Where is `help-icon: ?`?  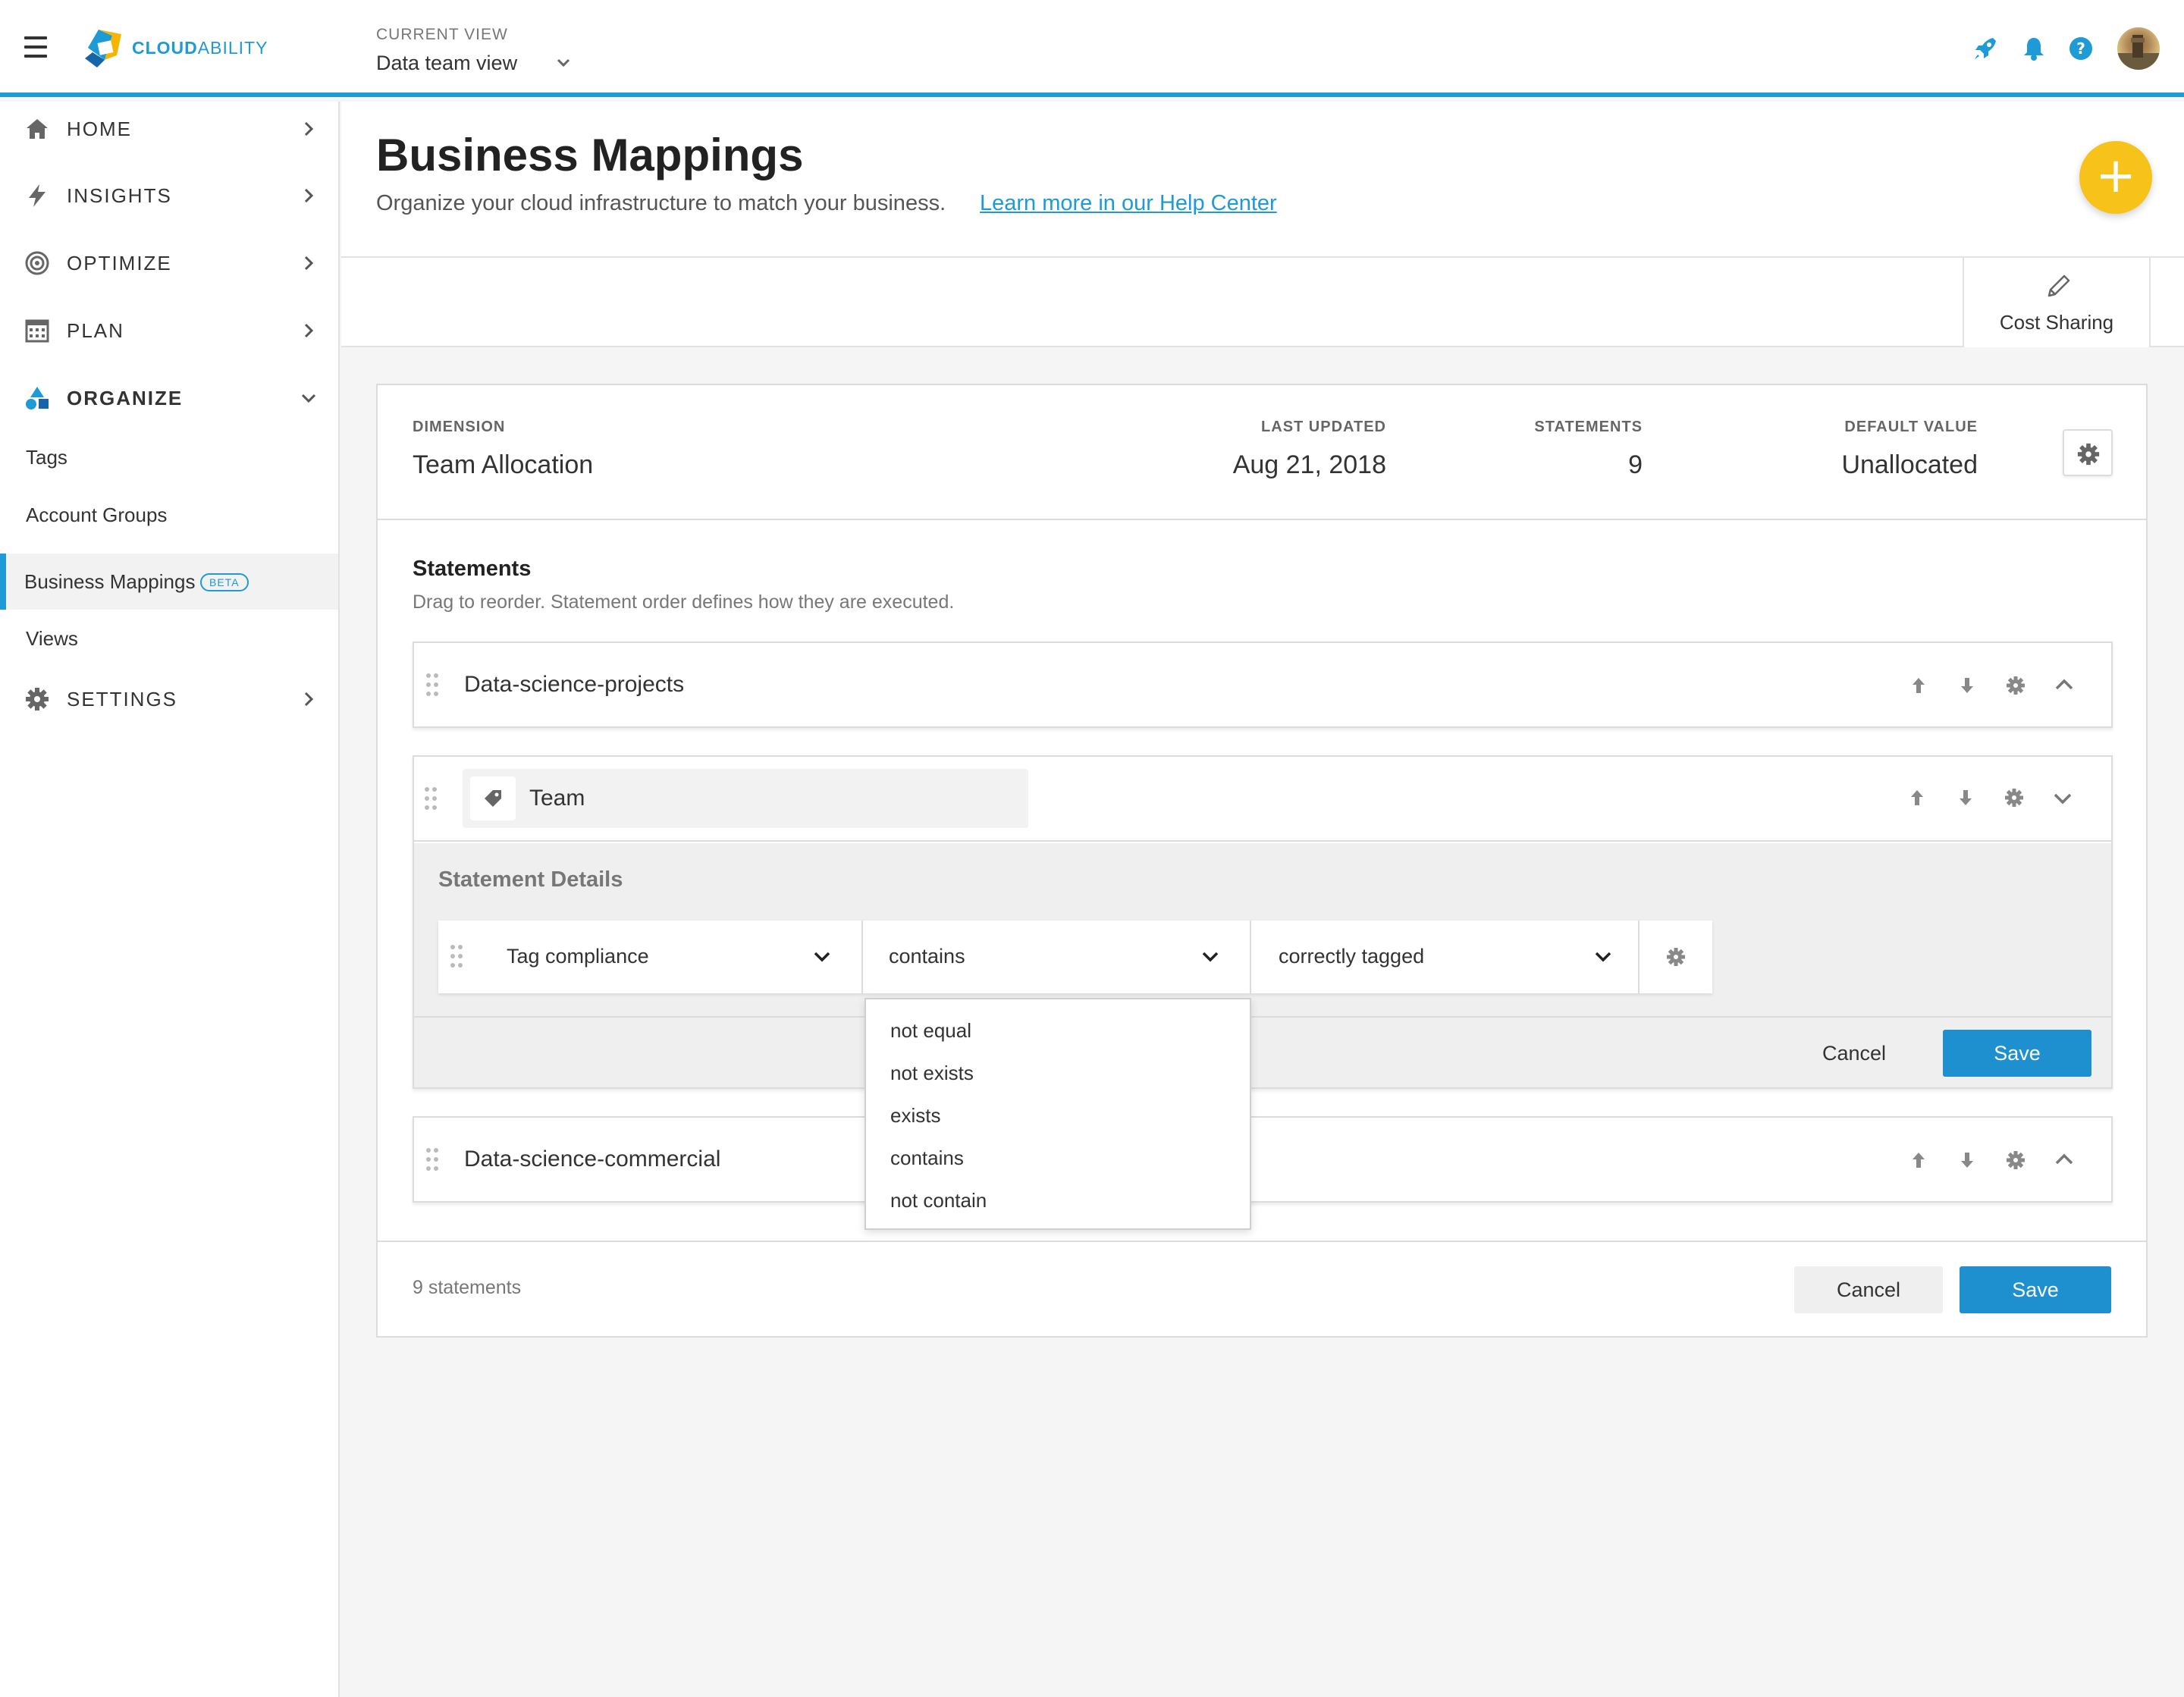
help-icon: ? is located at coordinates (2081, 49).